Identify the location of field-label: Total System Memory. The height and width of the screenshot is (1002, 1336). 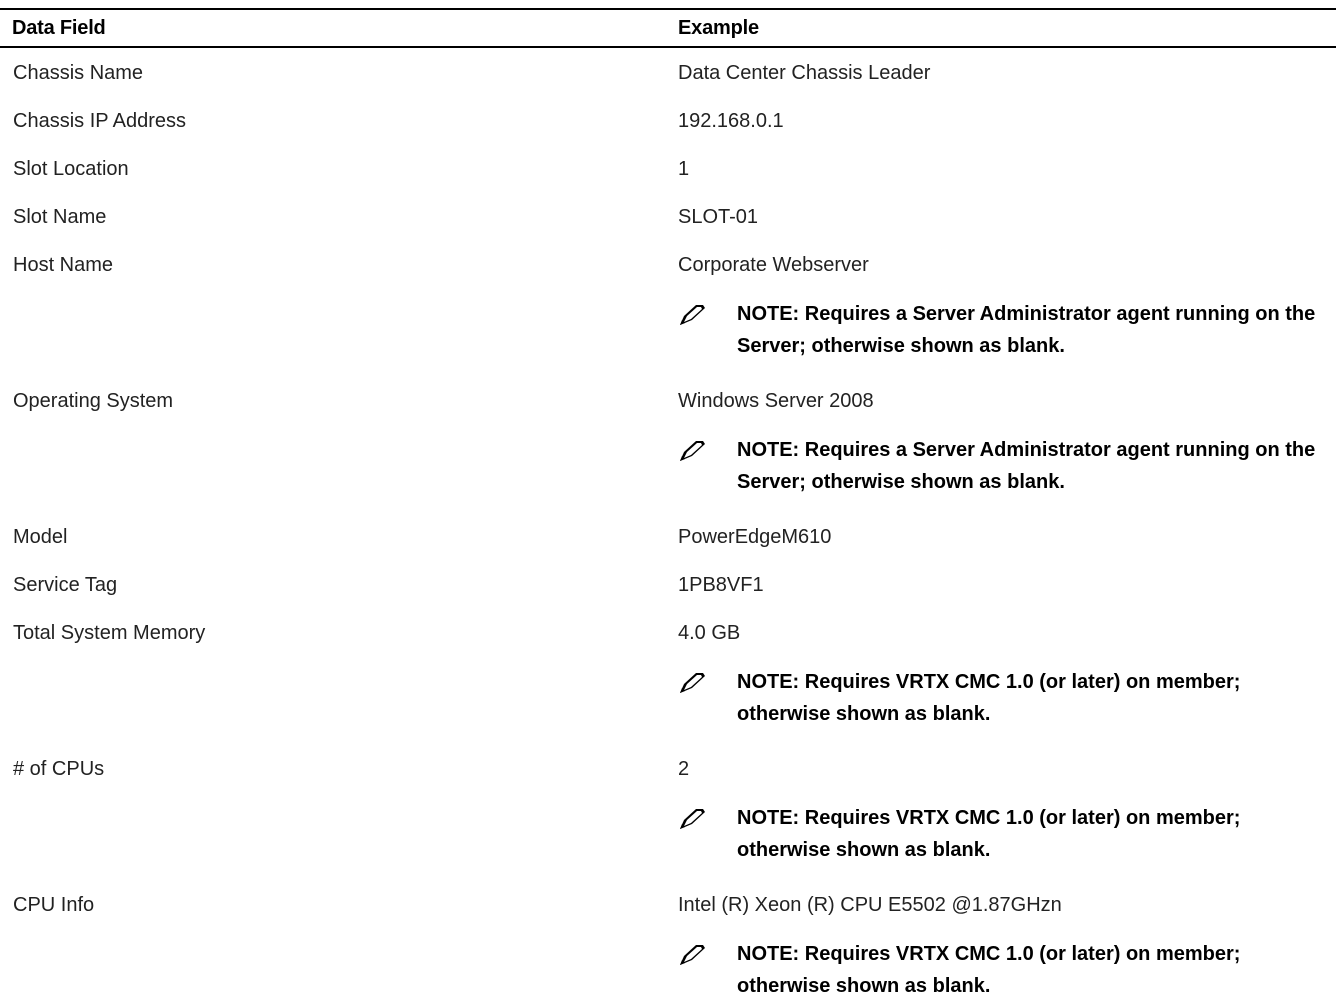
(109, 633).